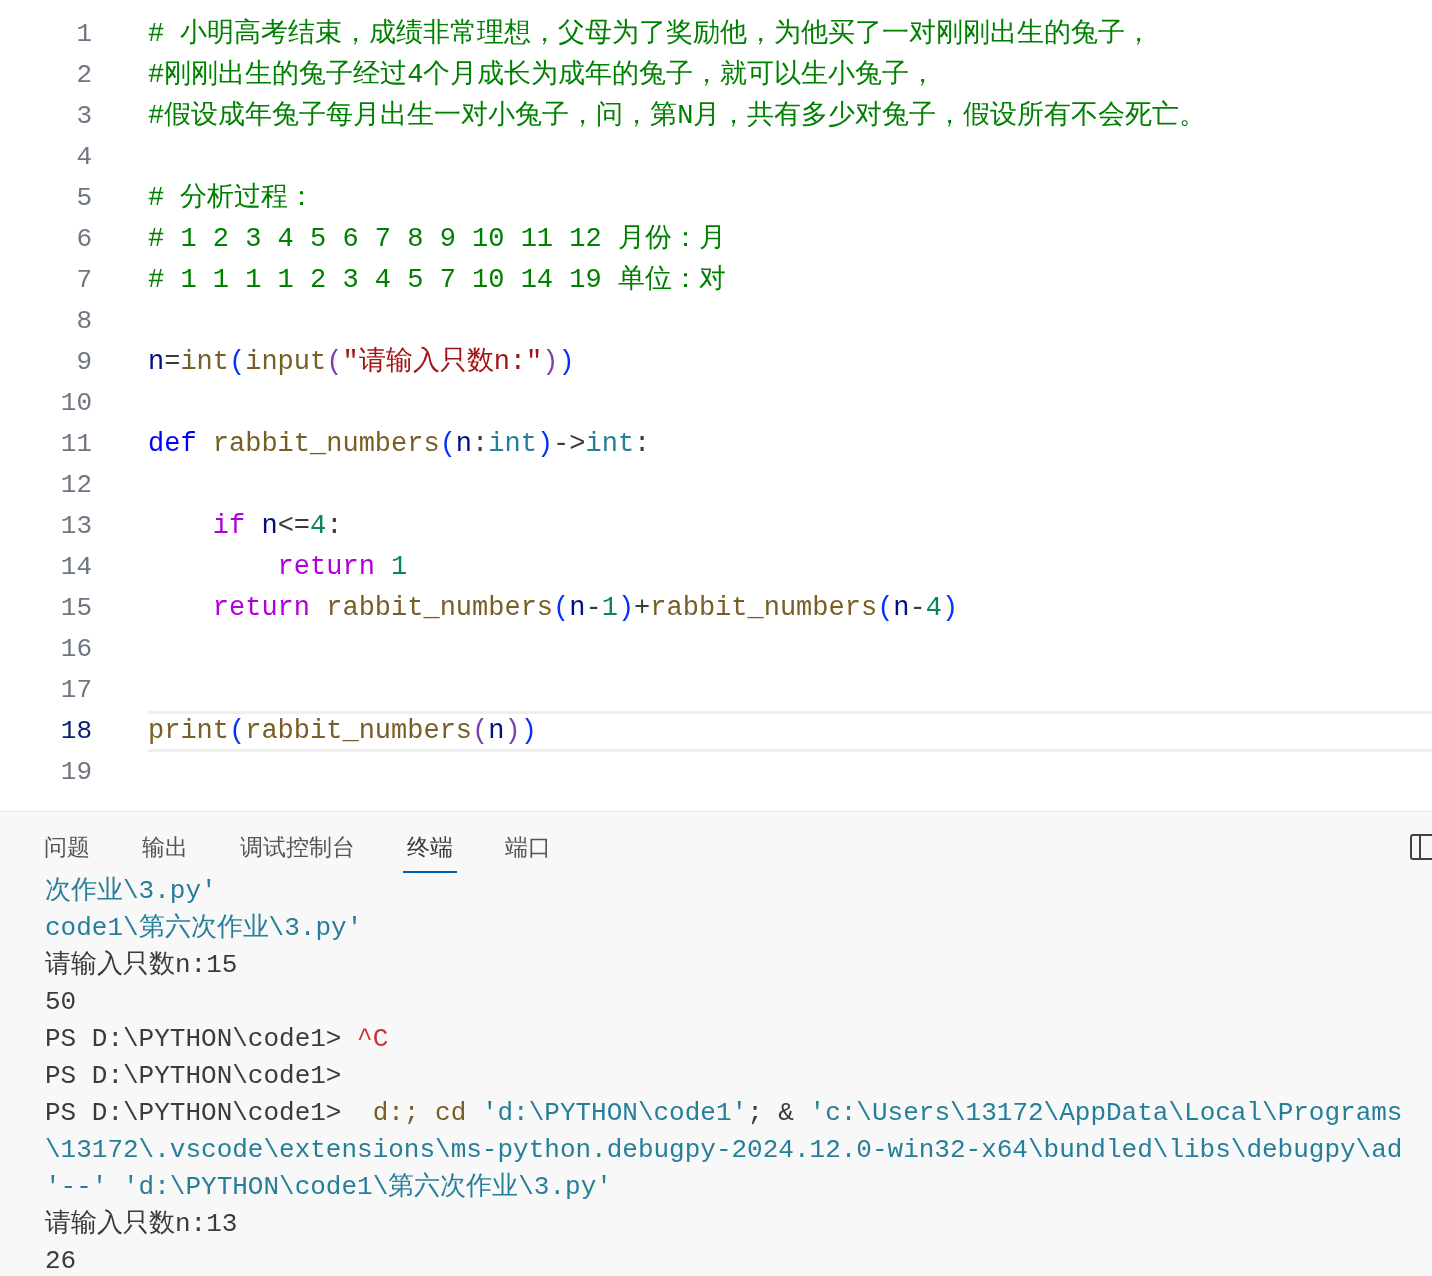 Image resolution: width=1432 pixels, height=1276 pixels. I want to click on panel-tab: 输出, so click(165, 847).